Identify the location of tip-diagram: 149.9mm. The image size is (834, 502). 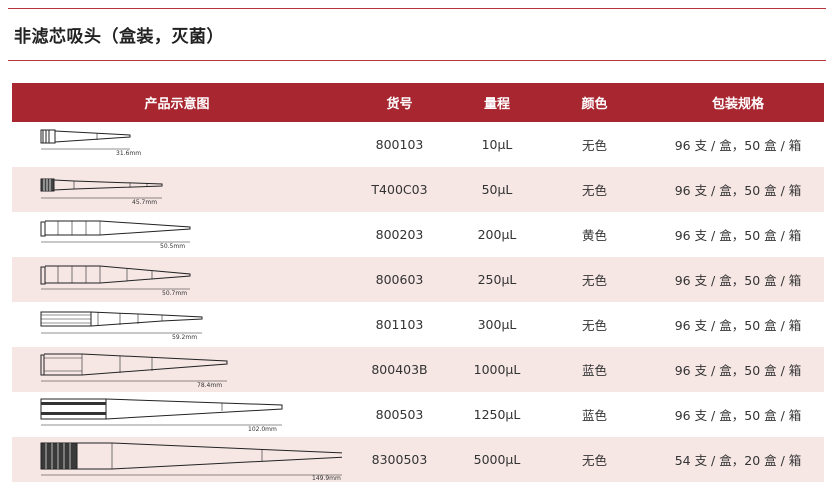
(177, 459).